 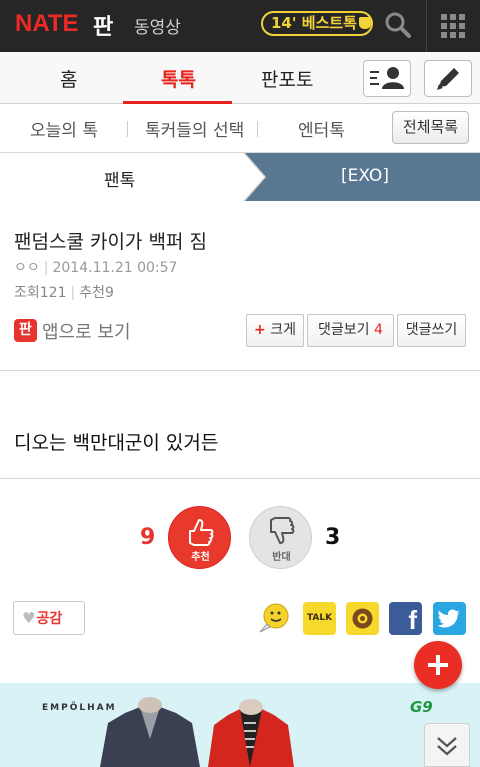 I want to click on heart-icon: ♥, so click(x=29, y=618).